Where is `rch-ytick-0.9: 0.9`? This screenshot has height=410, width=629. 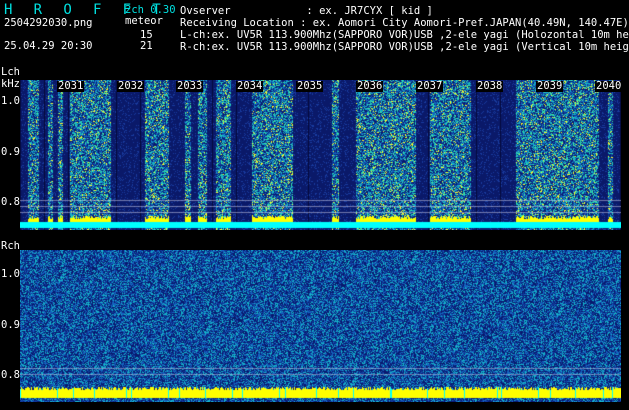
rch-ytick-0.9: 0.9 is located at coordinates (10, 325).